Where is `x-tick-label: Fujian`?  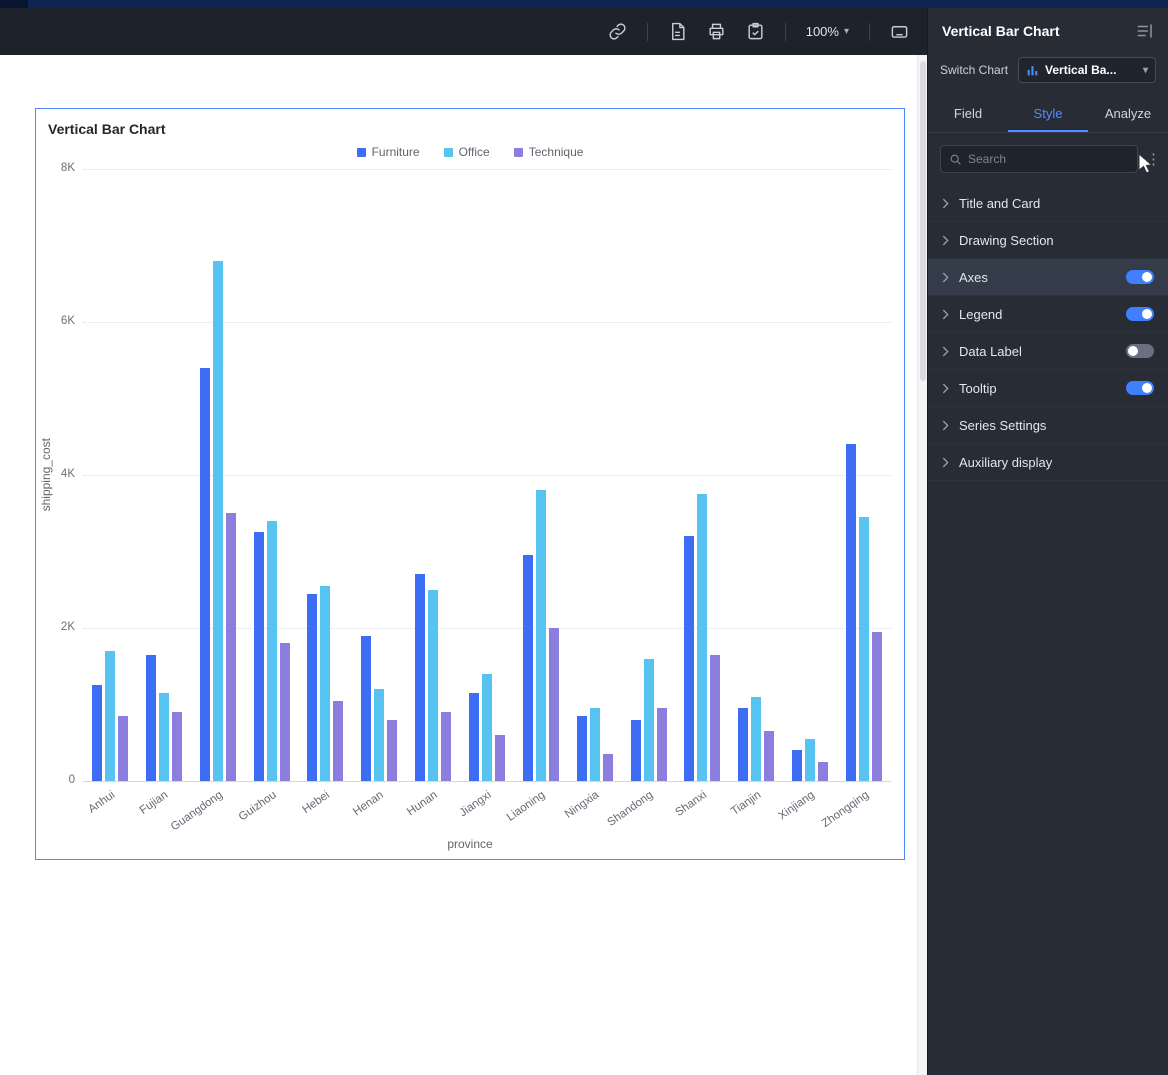 x-tick-label: Fujian is located at coordinates (154, 803).